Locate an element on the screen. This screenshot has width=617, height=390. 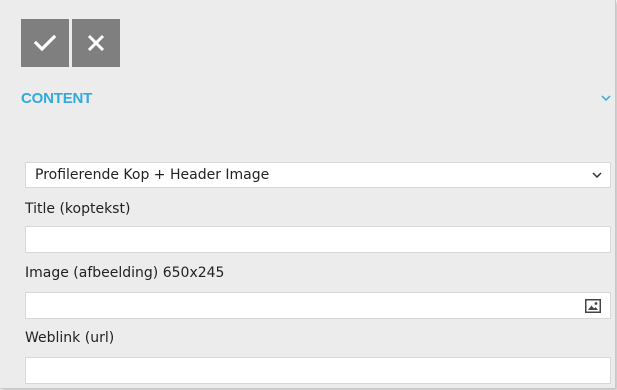
title-input is located at coordinates (318, 239).